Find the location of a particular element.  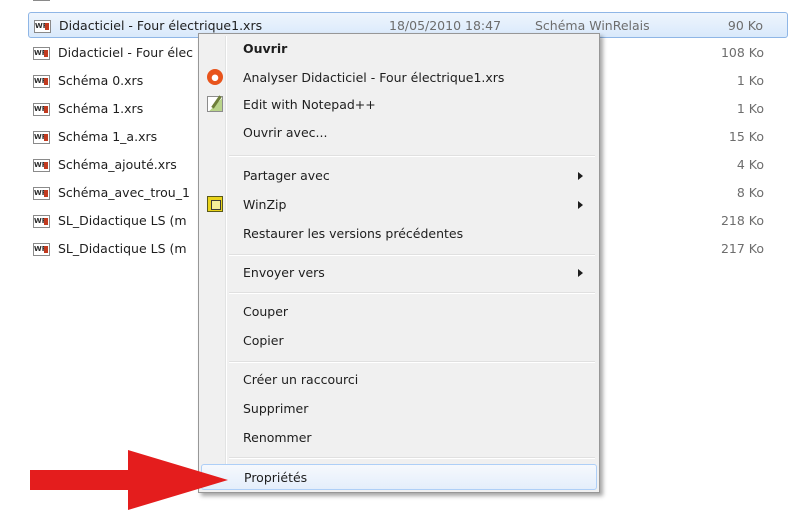

file-size: 15 Ko is located at coordinates (746, 136).